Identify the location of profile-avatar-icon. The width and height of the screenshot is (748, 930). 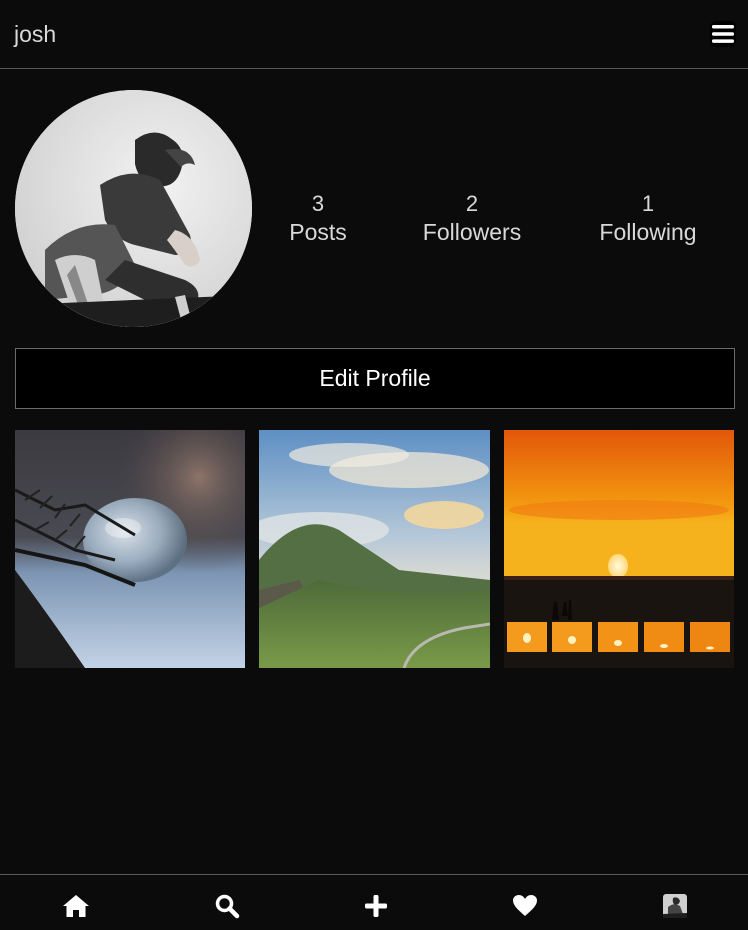
(675, 906).